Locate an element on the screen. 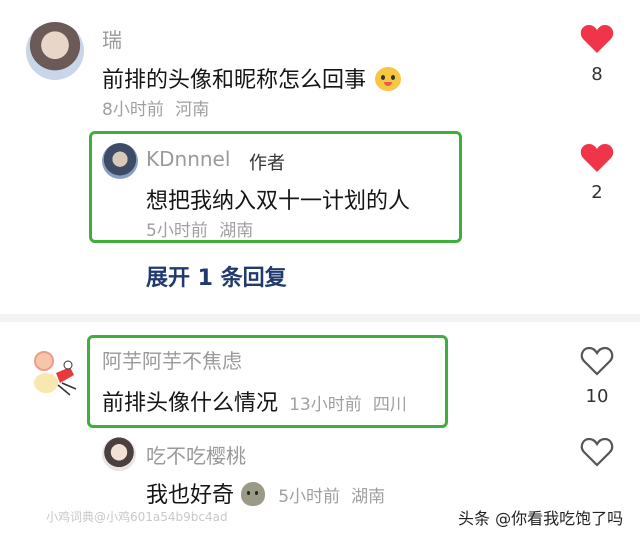 This screenshot has width=640, height=537. source-watermark: 头条 @你看我吃饱了吗 is located at coordinates (541, 518).